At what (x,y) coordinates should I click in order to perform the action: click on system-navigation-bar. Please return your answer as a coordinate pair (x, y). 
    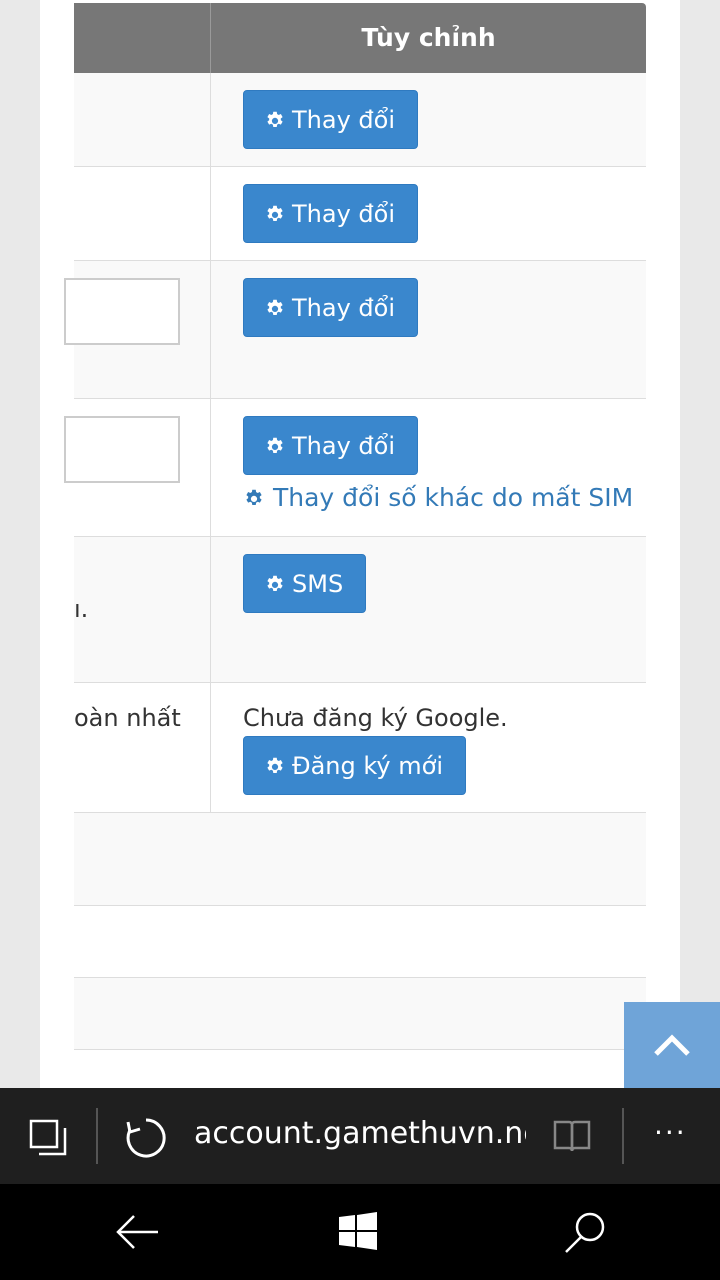
    Looking at the image, I should click on (360, 1232).